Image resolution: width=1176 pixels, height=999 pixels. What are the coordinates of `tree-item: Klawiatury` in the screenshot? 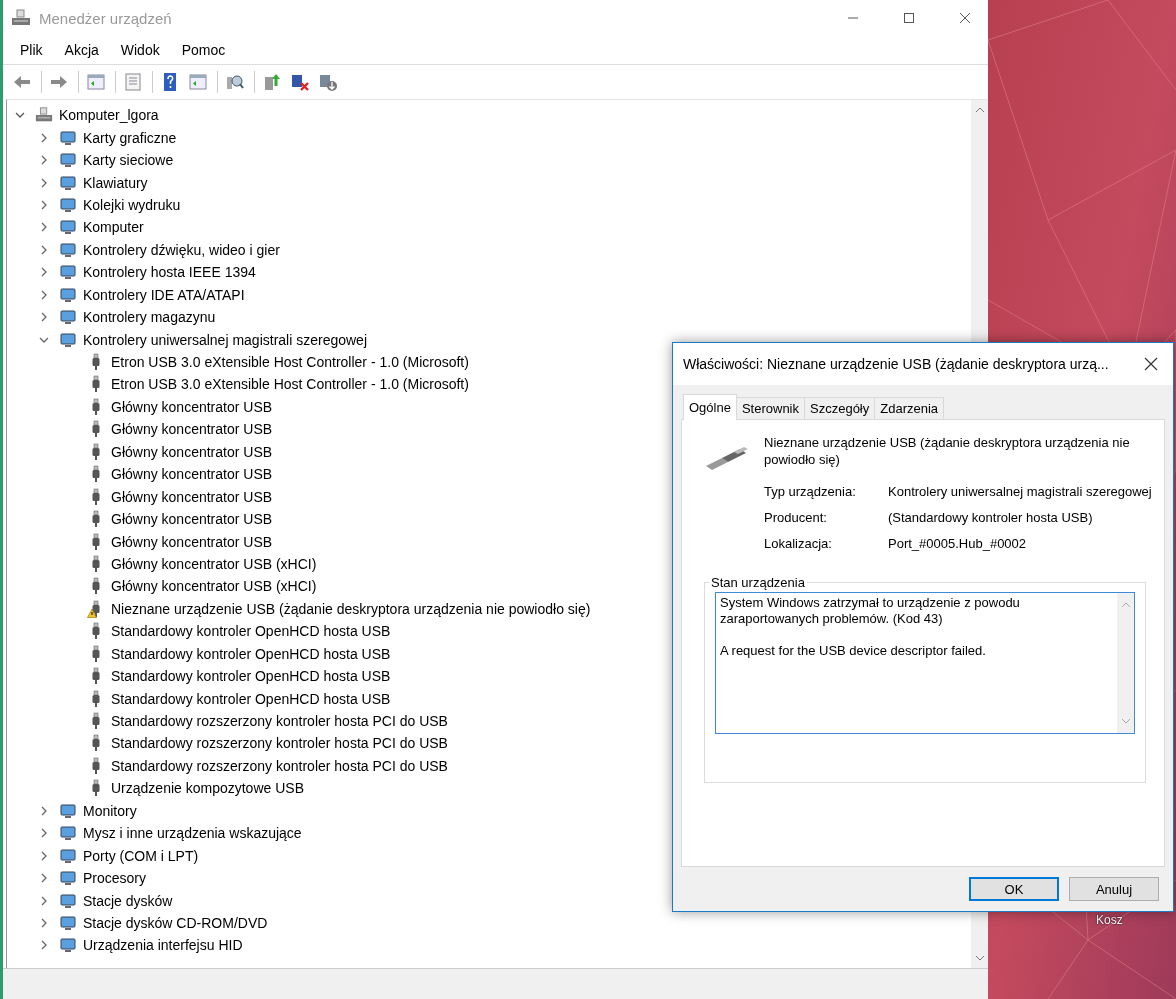 It's located at (489, 182).